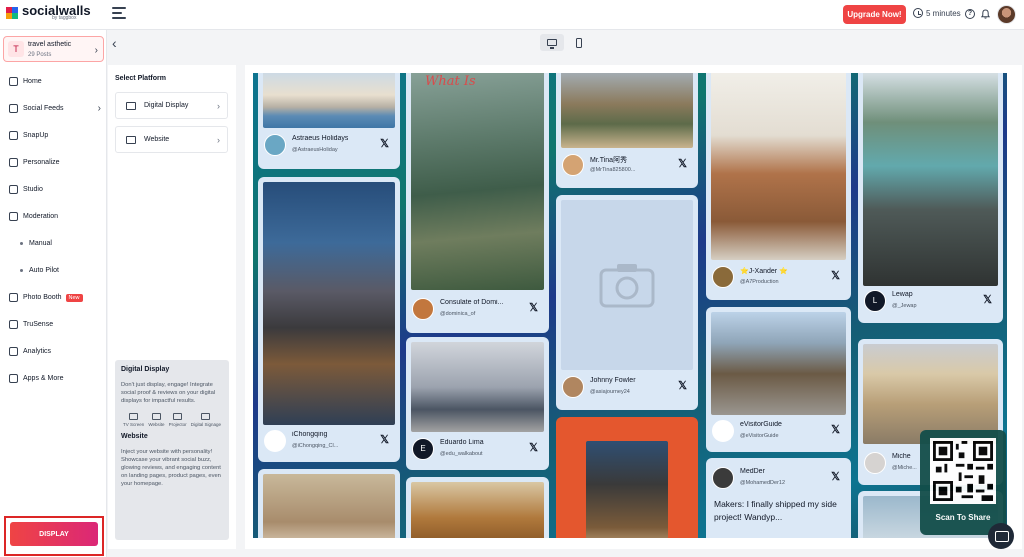 This screenshot has height=557, width=1024. I want to click on author-name: Johnny Fowler, so click(613, 380).